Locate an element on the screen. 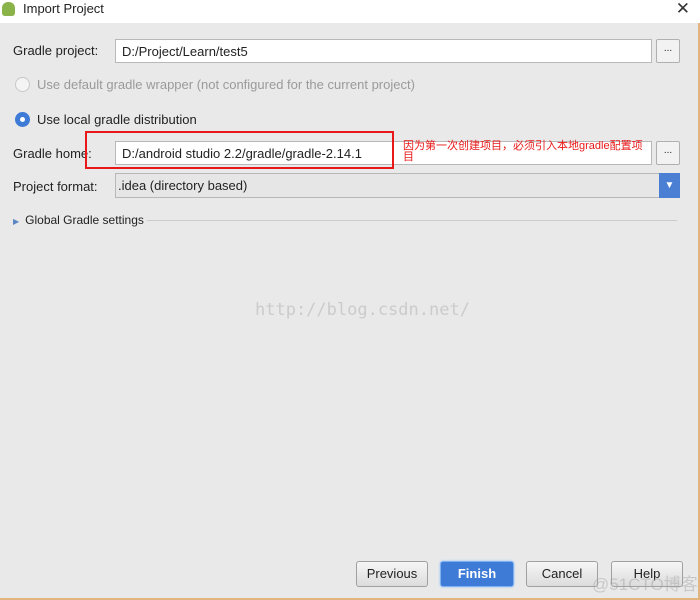  previous-button: Previous is located at coordinates (392, 574).